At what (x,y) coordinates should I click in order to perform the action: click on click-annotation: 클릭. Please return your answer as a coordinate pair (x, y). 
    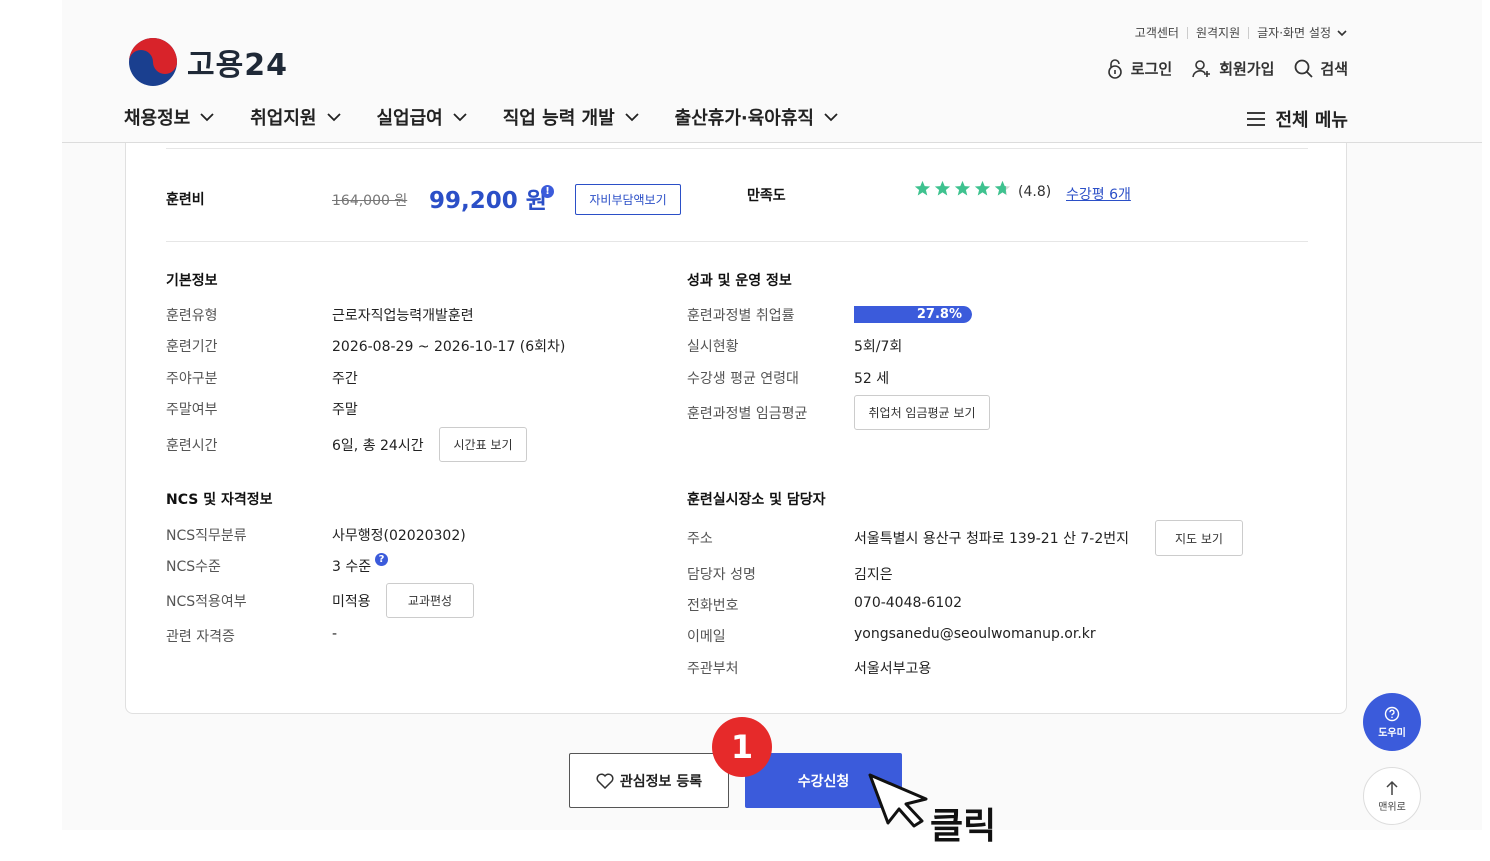
    Looking at the image, I should click on (963, 826).